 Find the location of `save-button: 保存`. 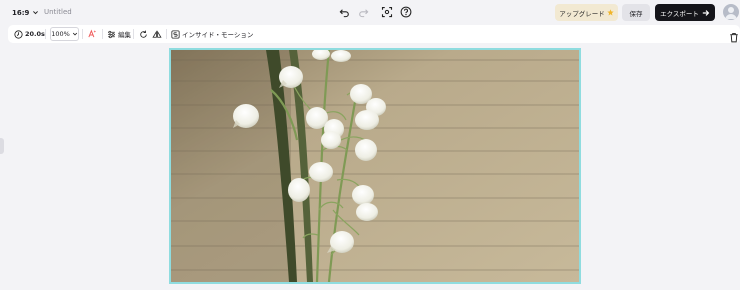

save-button: 保存 is located at coordinates (636, 12).